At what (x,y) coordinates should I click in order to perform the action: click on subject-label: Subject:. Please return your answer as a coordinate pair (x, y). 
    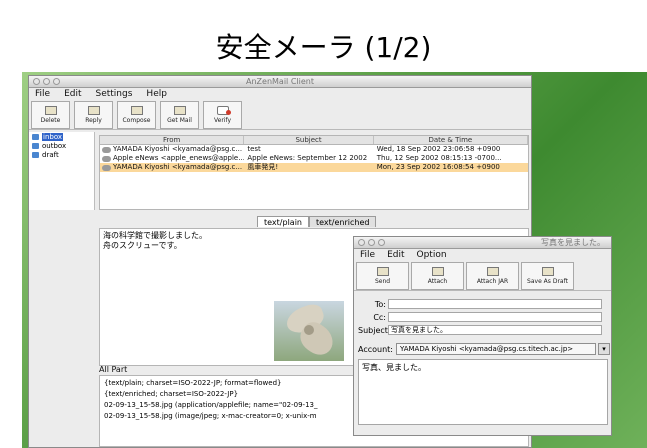
    Looking at the image, I should click on (374, 330).